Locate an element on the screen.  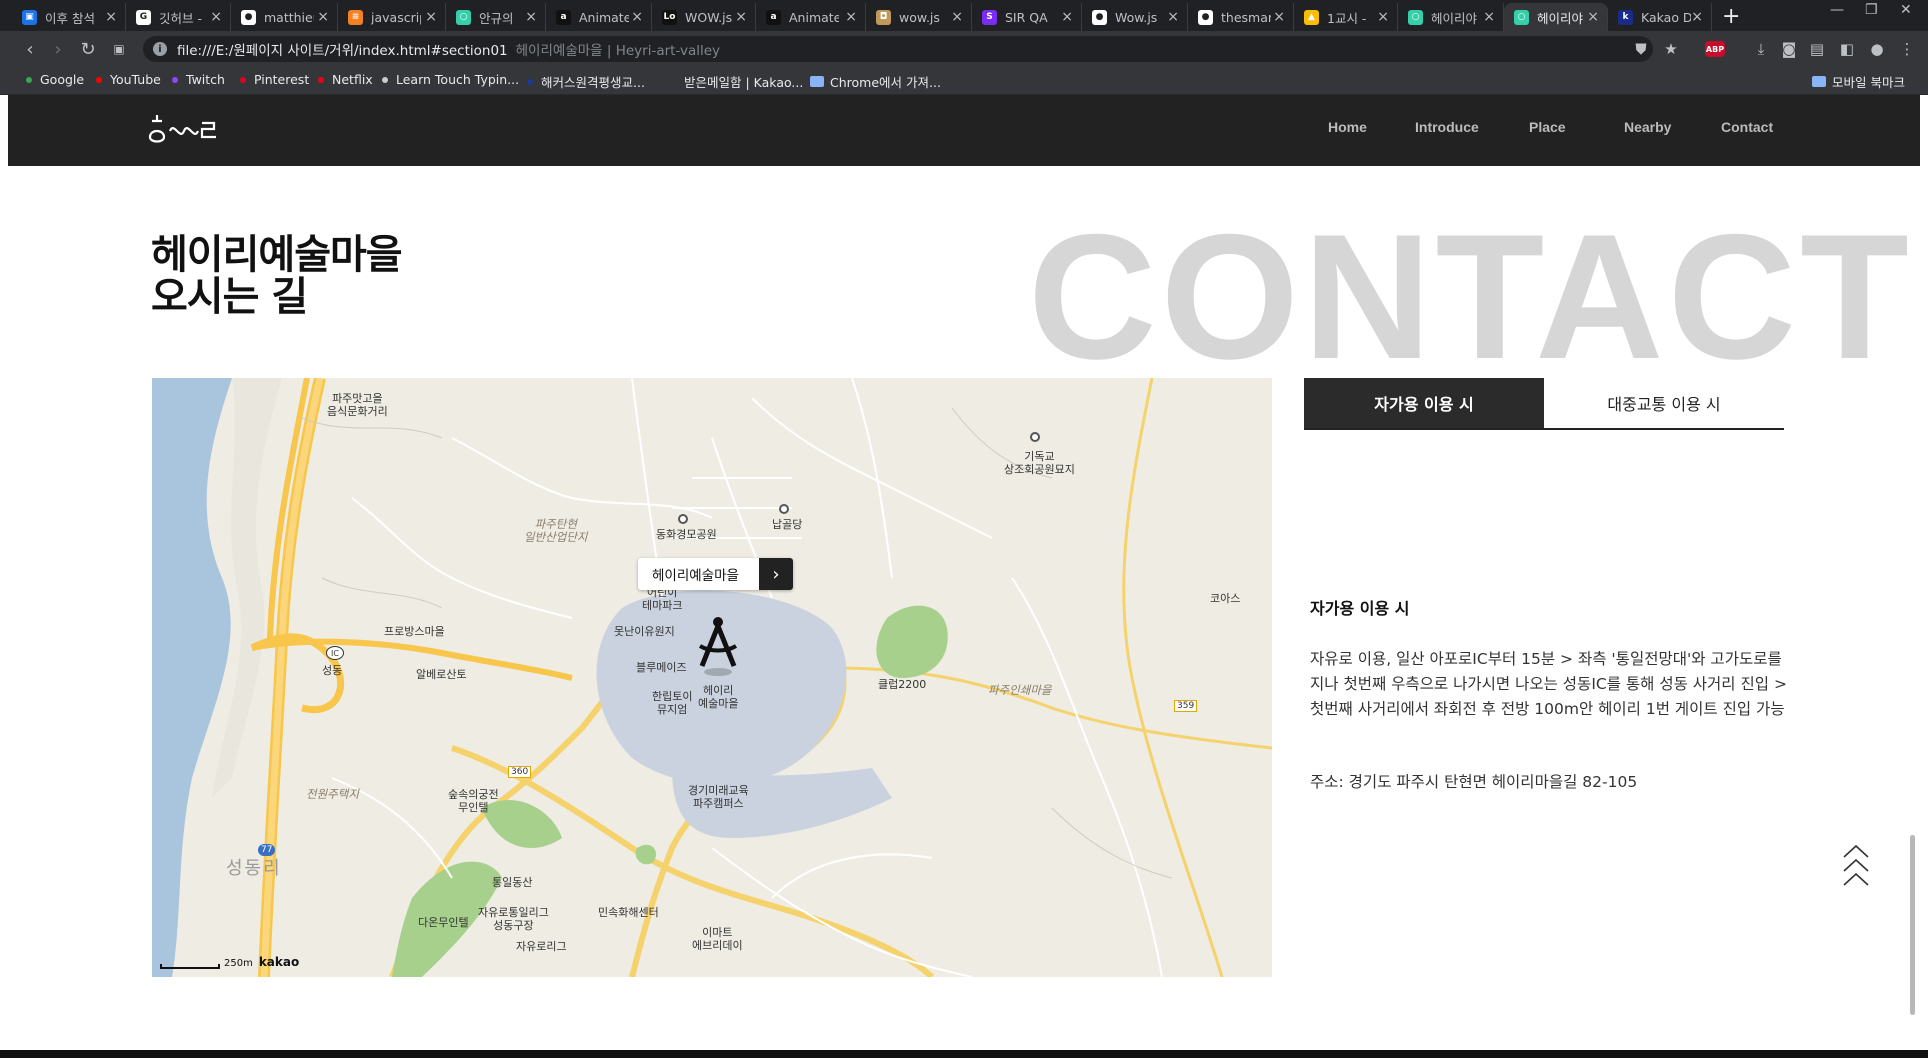
screenshot-icon: ◙ is located at coordinates (1789, 49).